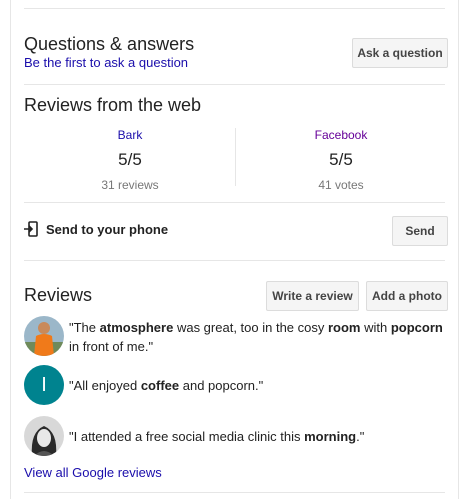  What do you see at coordinates (344, 327) in the screenshot?
I see `highlighted-term: room` at bounding box center [344, 327].